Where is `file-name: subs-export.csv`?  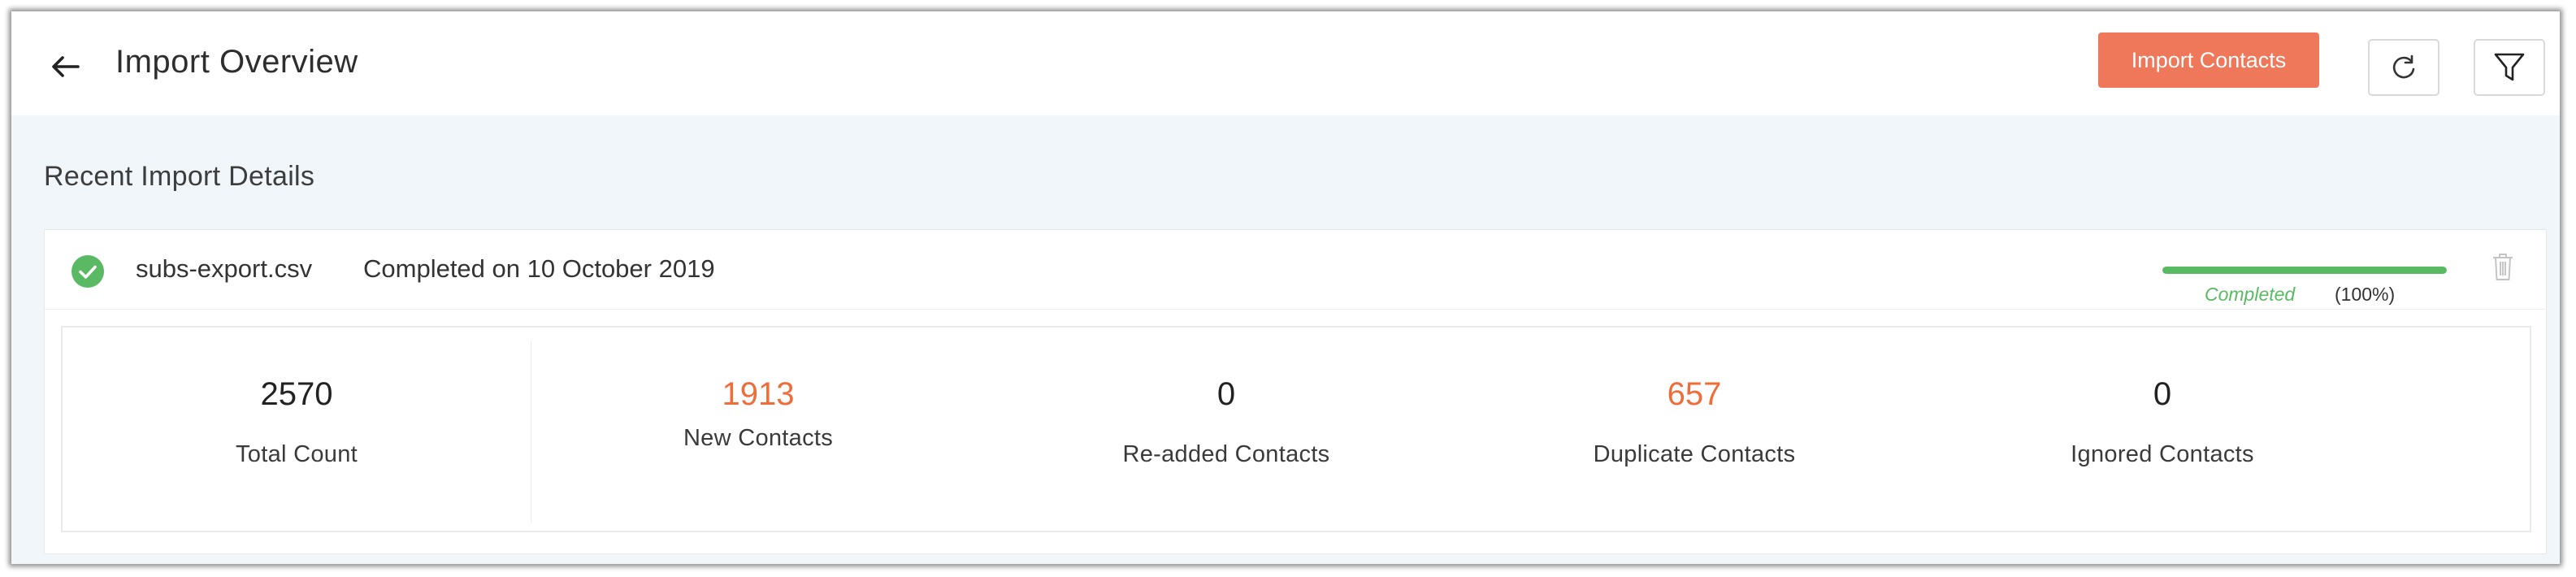 file-name: subs-export.csv is located at coordinates (224, 268).